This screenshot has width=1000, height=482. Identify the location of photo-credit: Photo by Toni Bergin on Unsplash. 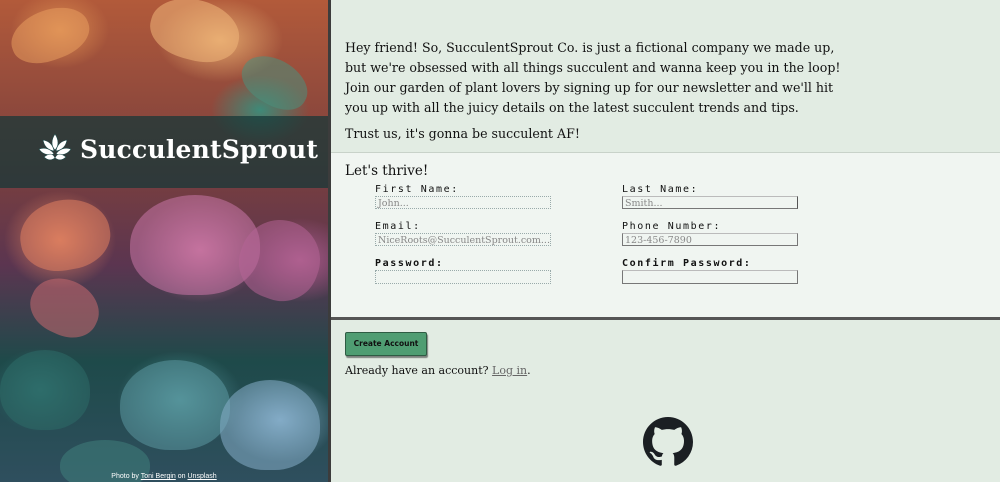
(164, 476).